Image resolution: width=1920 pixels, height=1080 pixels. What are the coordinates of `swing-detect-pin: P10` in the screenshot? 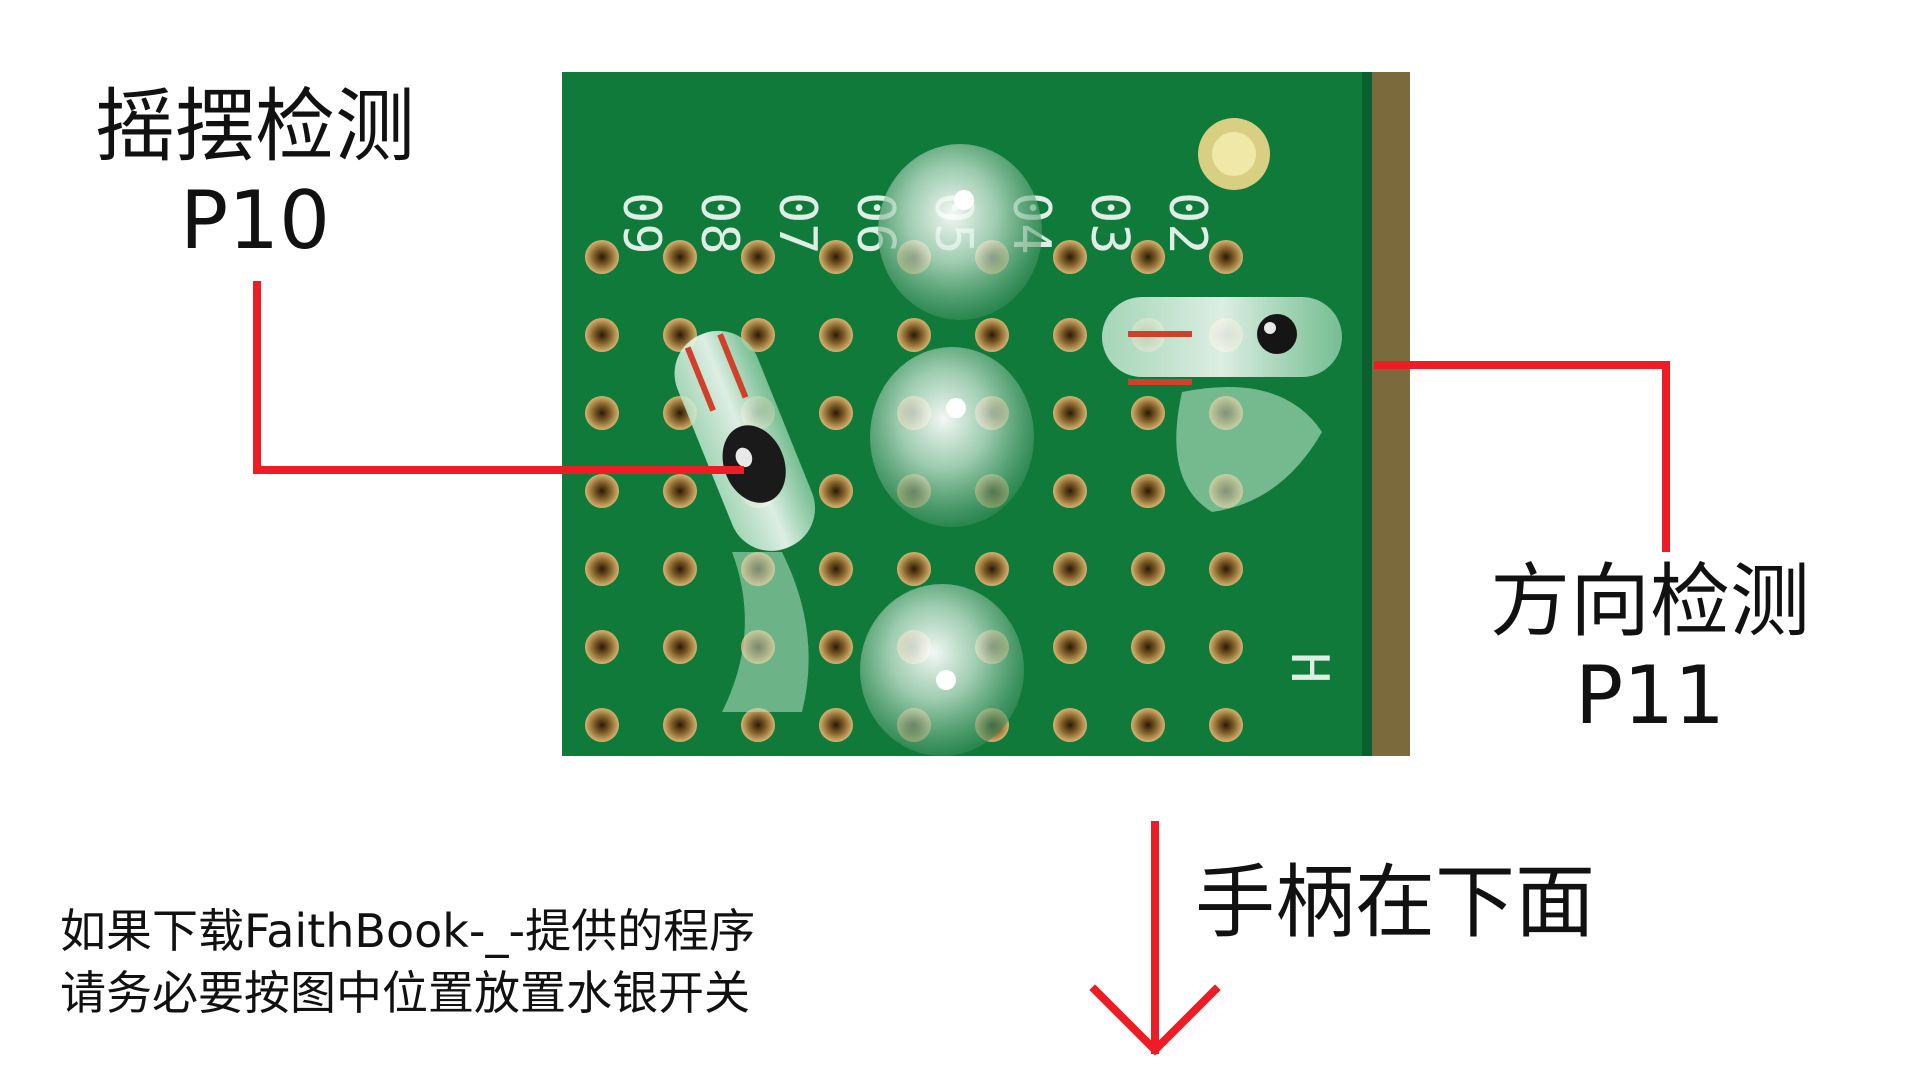 It's located at (255, 221).